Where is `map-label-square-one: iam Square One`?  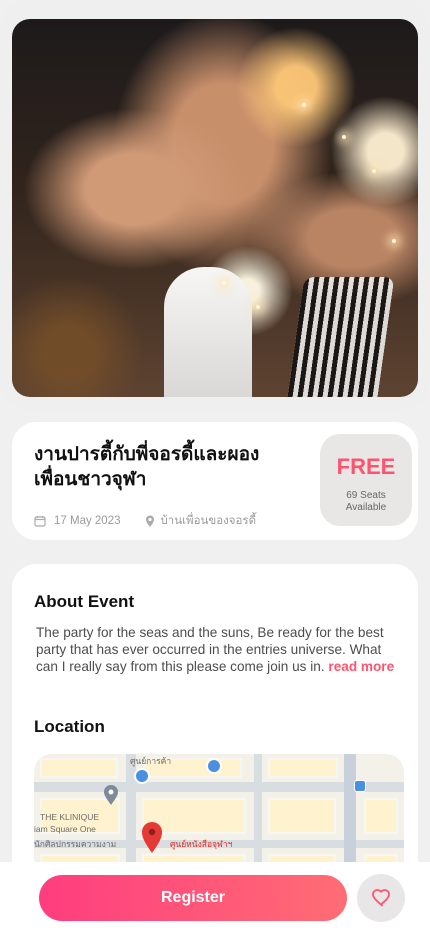
map-label-square-one: iam Square One is located at coordinates (65, 829).